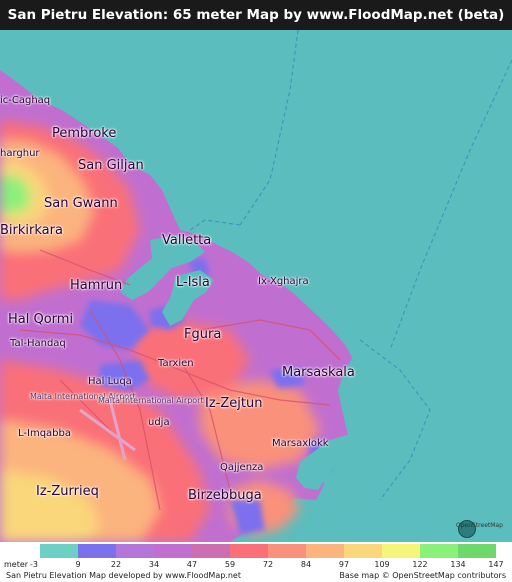  What do you see at coordinates (20, 153) in the screenshot?
I see `map-label-gharghur: harghur` at bounding box center [20, 153].